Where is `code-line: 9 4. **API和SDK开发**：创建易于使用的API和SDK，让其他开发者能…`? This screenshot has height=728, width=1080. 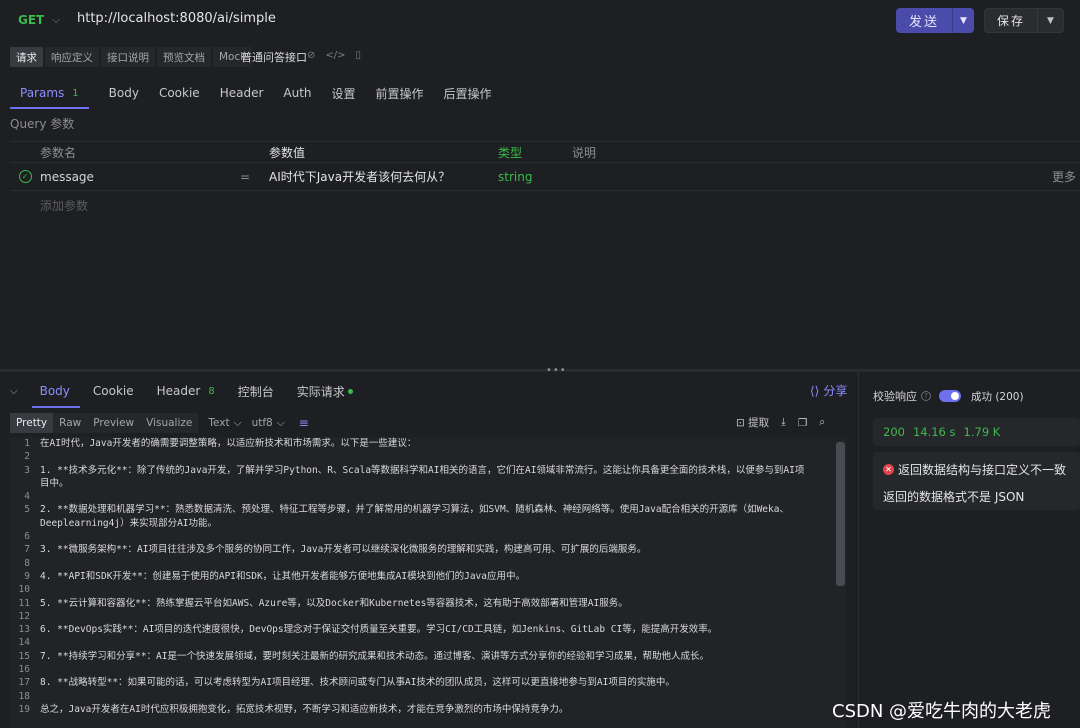 code-line: 9 4. **API和SDK开发**：创建易于使用的API和SDK，让其他开发者能… is located at coordinates (428, 576).